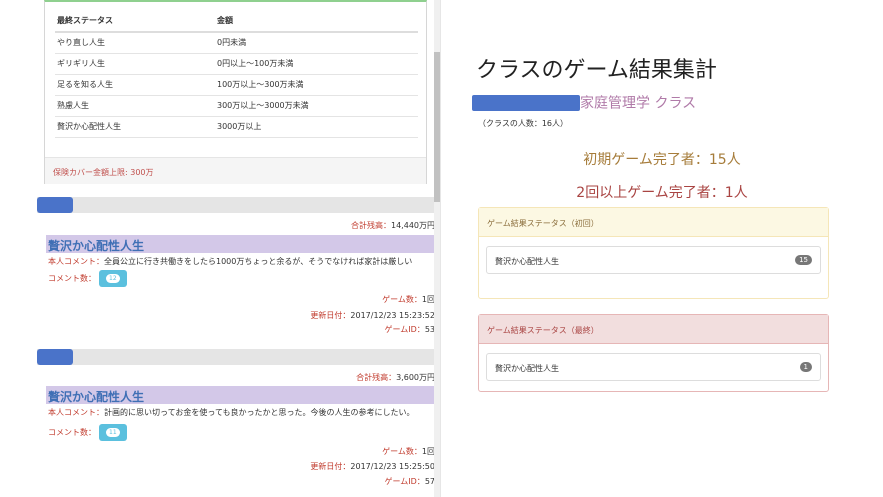  What do you see at coordinates (316, 43) in the screenshot?
I see `table-cell-amount: 0円未満` at bounding box center [316, 43].